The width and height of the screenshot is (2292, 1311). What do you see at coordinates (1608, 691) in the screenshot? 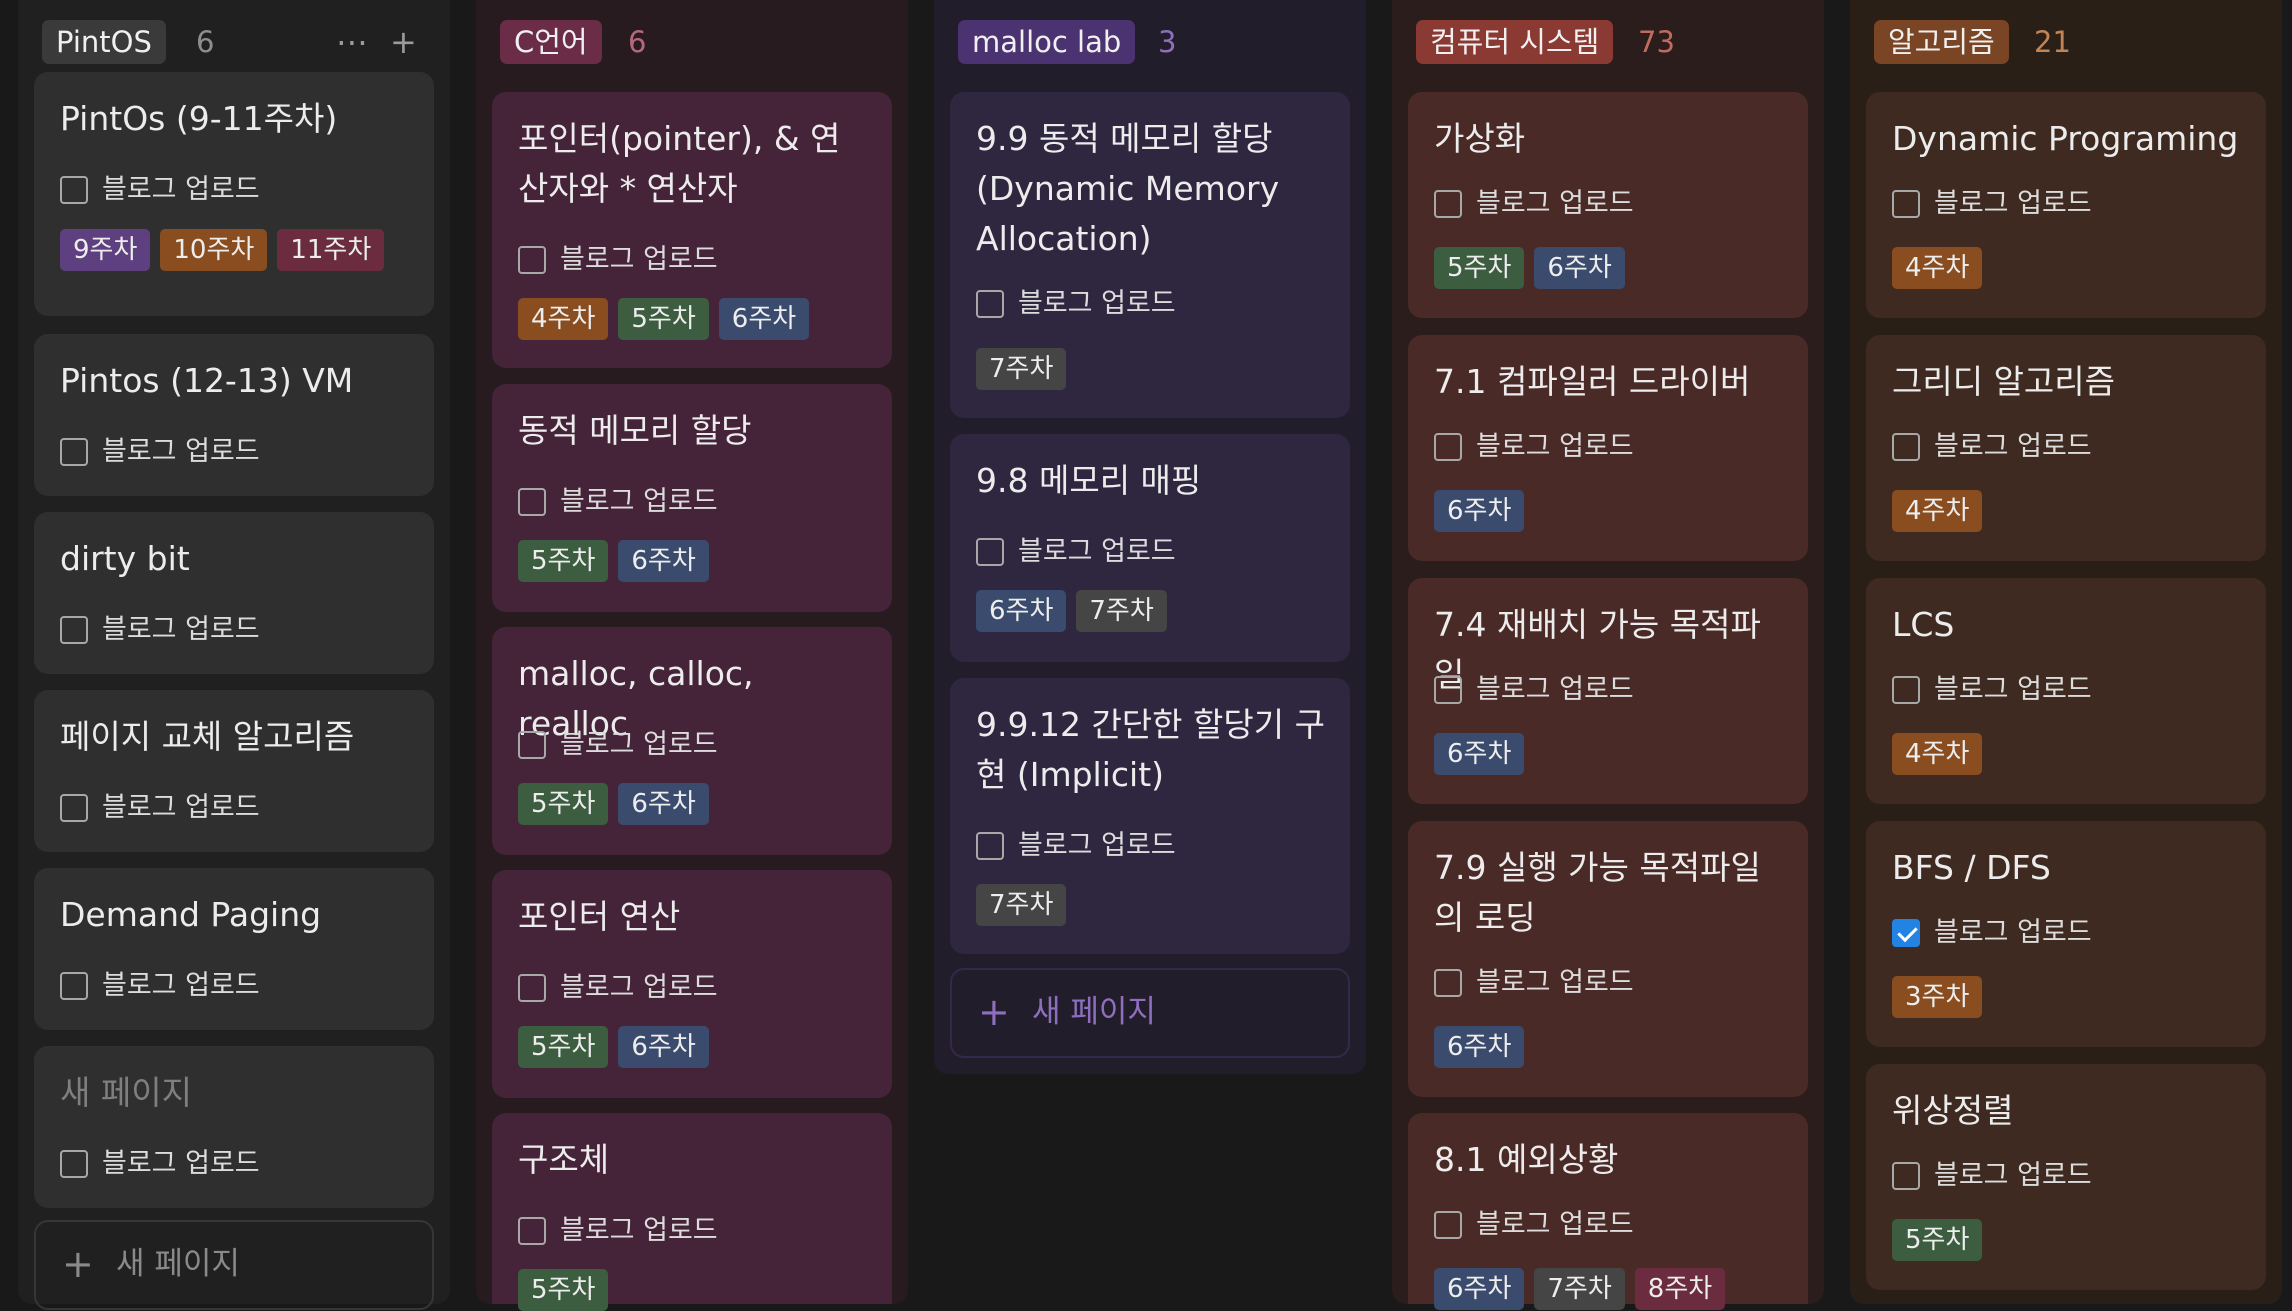
I see `card: 7.4 재배치 가능 목적파일 블로그 업로드 6주차` at bounding box center [1608, 691].